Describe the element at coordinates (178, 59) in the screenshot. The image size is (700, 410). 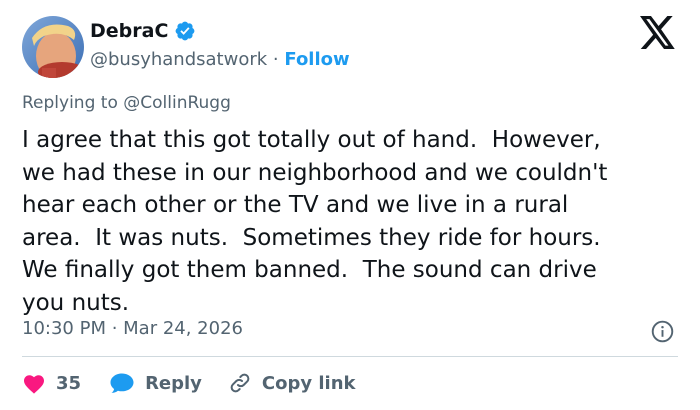
I see `author-handle: @busyhandsatwork` at that location.